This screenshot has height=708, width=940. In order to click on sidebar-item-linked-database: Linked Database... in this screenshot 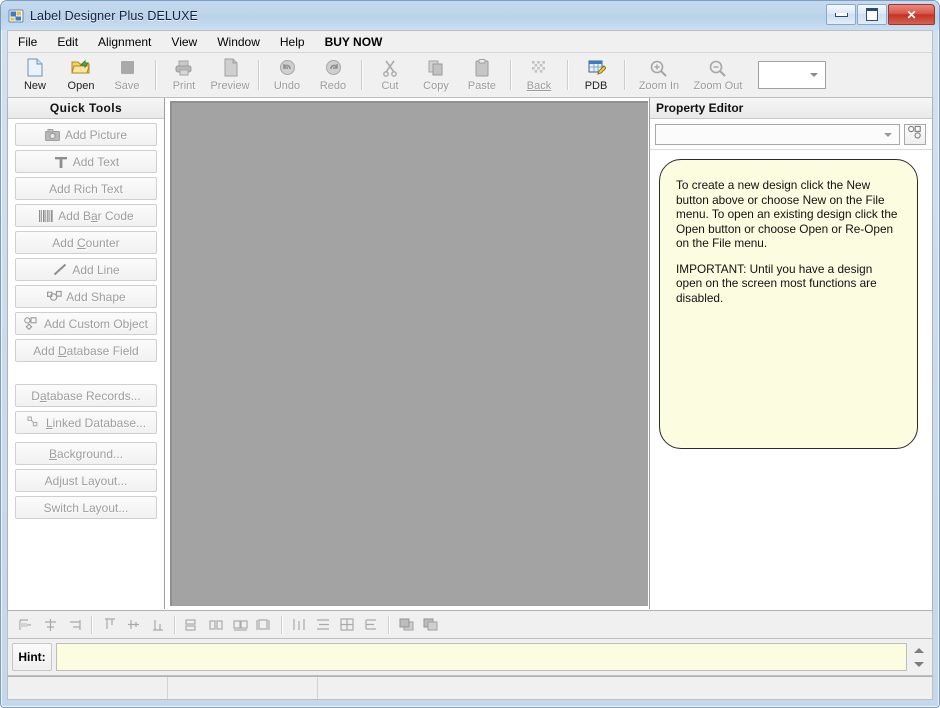, I will do `click(86, 422)`.